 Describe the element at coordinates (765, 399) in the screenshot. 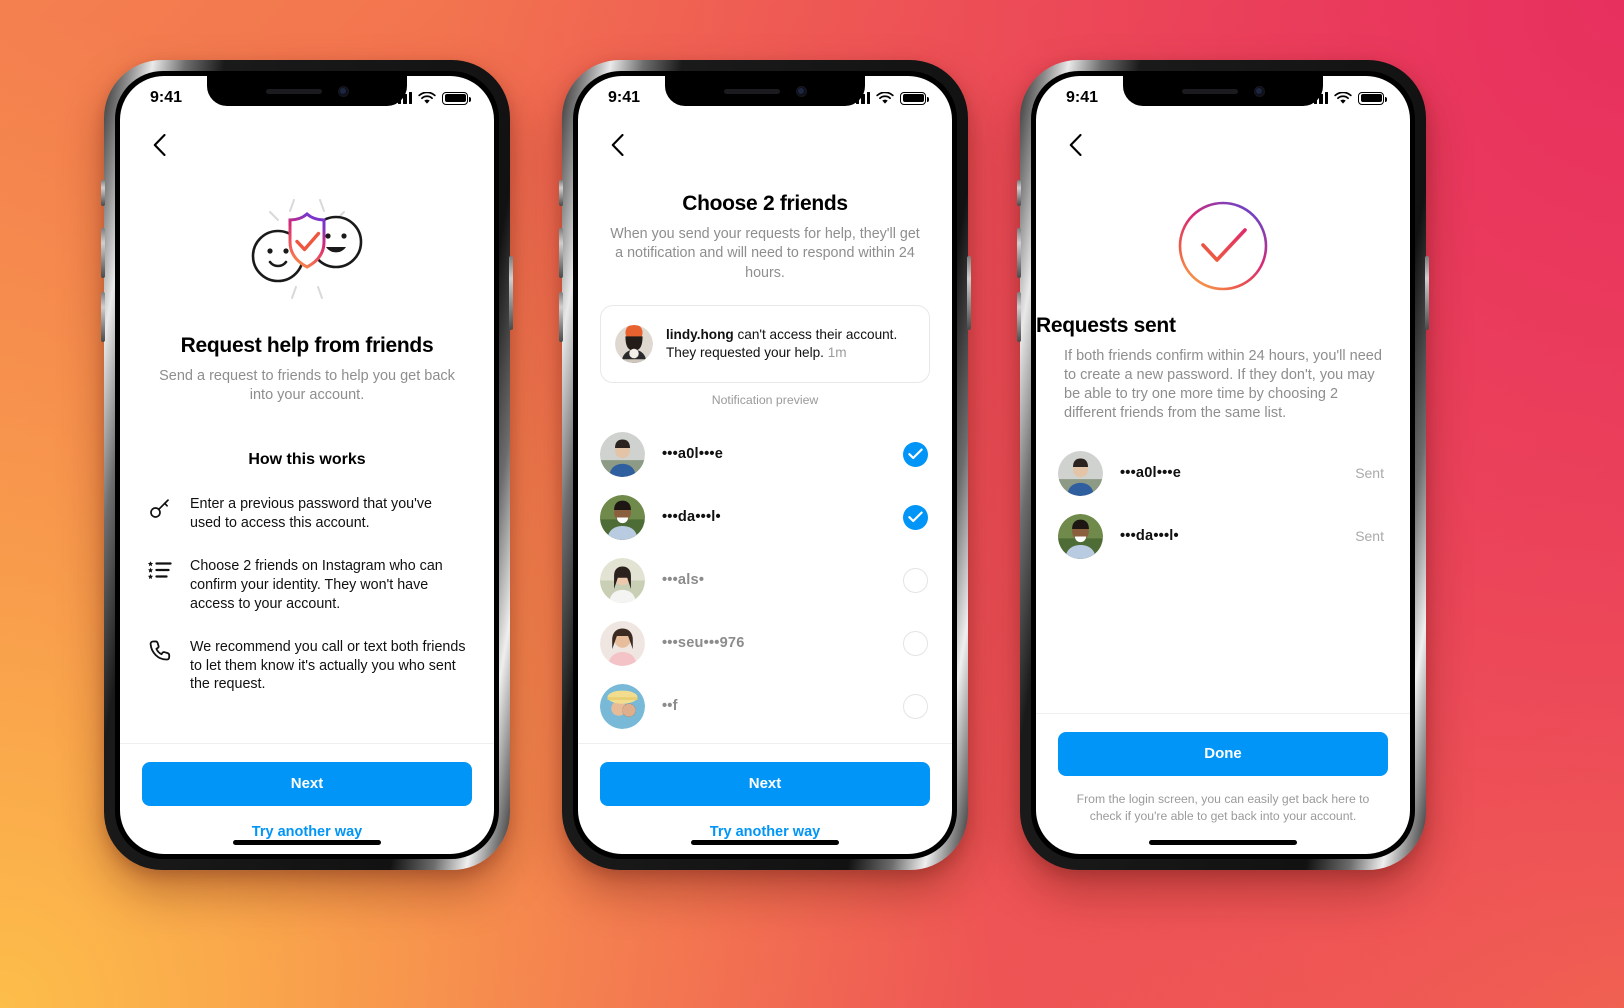

I see `notification-preview-caption: Notification preview` at that location.